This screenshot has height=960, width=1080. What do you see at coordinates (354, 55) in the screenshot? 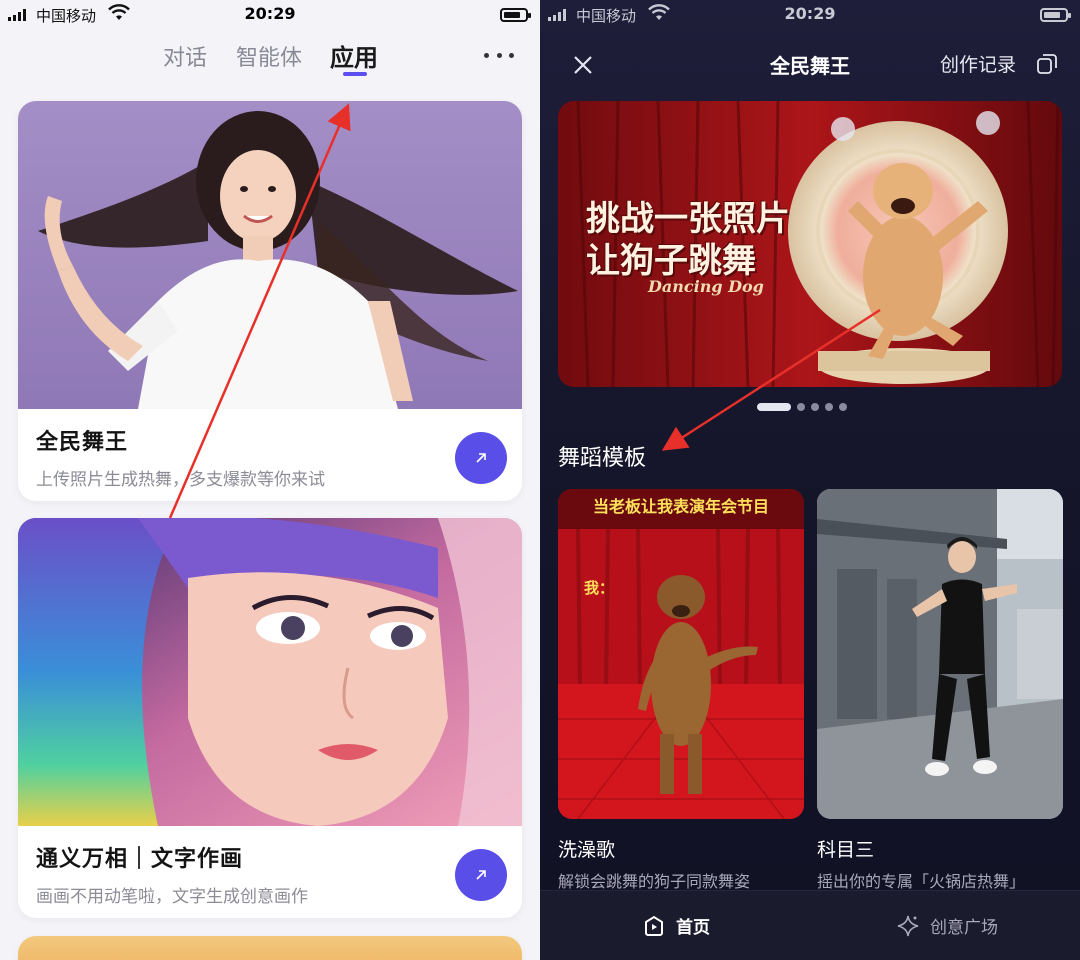
I see `tab-apps: 应用` at bounding box center [354, 55].